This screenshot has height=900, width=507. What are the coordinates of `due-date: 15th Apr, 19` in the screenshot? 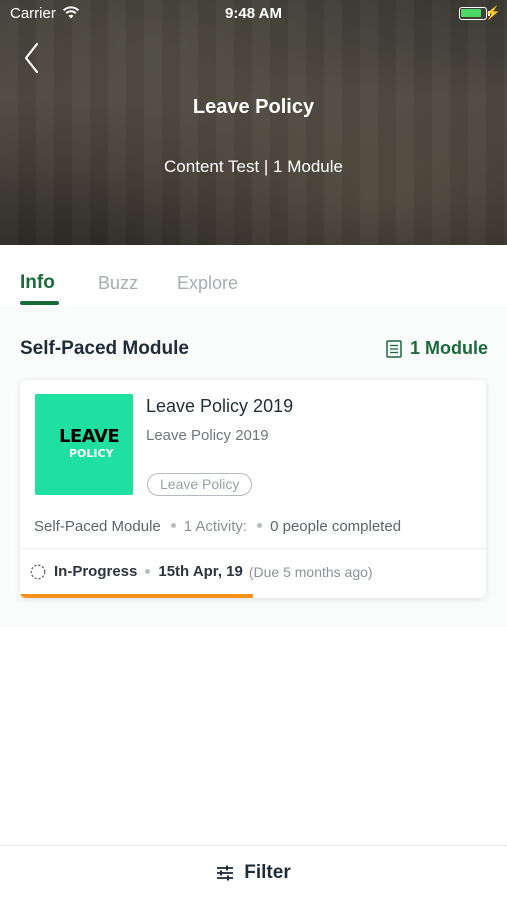 It's located at (200, 571).